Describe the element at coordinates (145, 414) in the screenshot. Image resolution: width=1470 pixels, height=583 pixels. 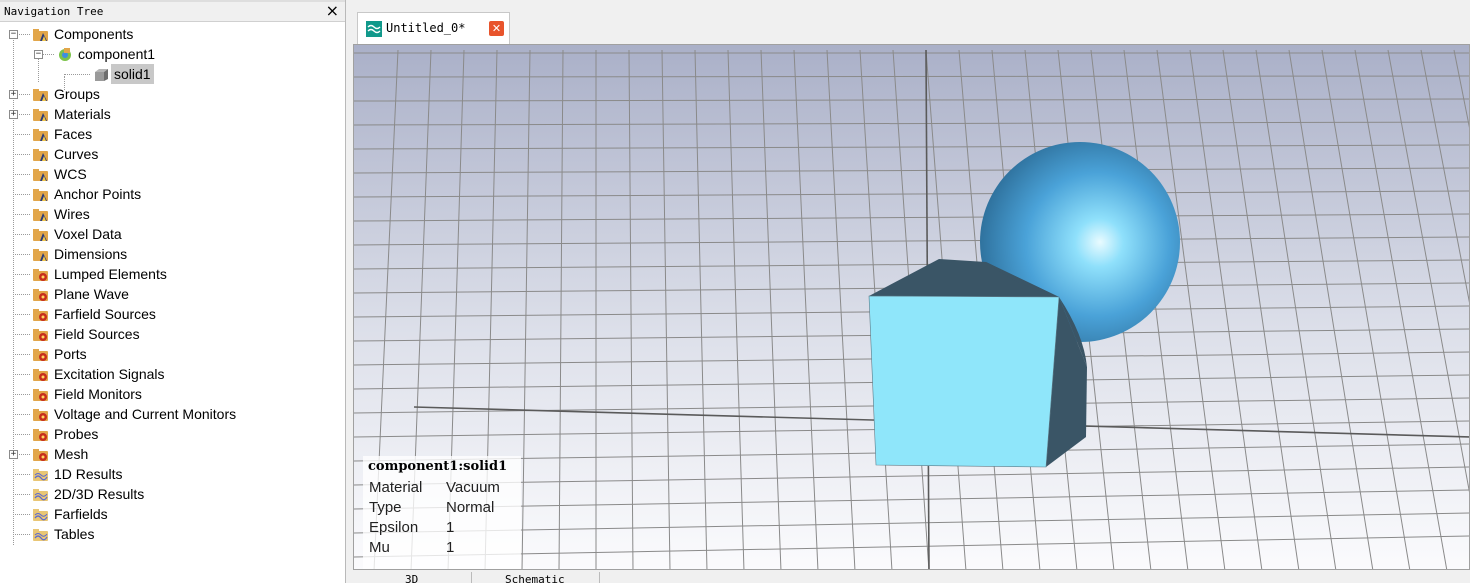
I see `tree-item-label: Voltage and Current Monitors` at that location.